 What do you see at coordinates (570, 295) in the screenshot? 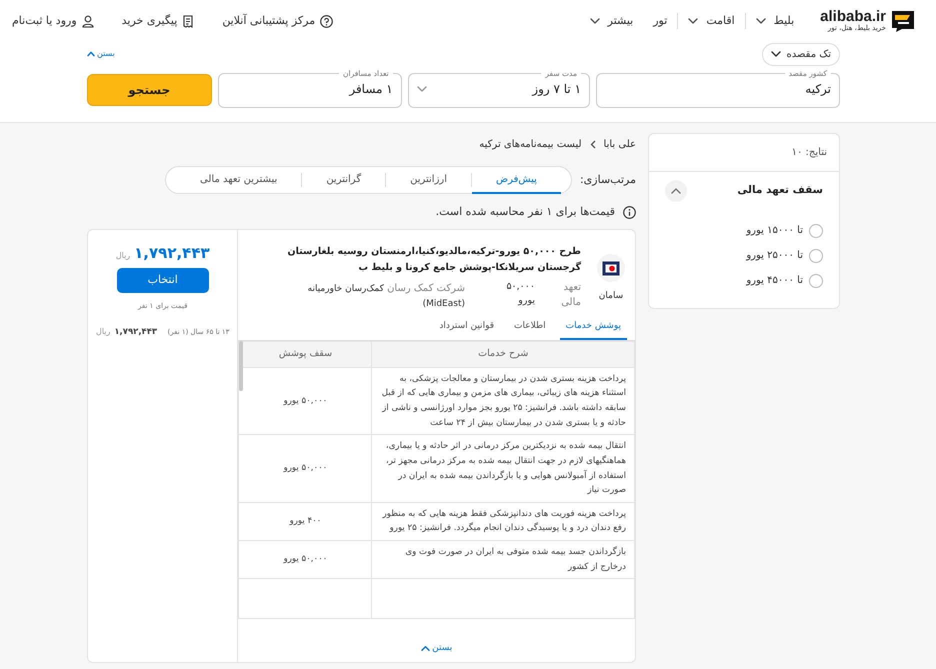
I see `commitment-label: تعهد مالی` at bounding box center [570, 295].